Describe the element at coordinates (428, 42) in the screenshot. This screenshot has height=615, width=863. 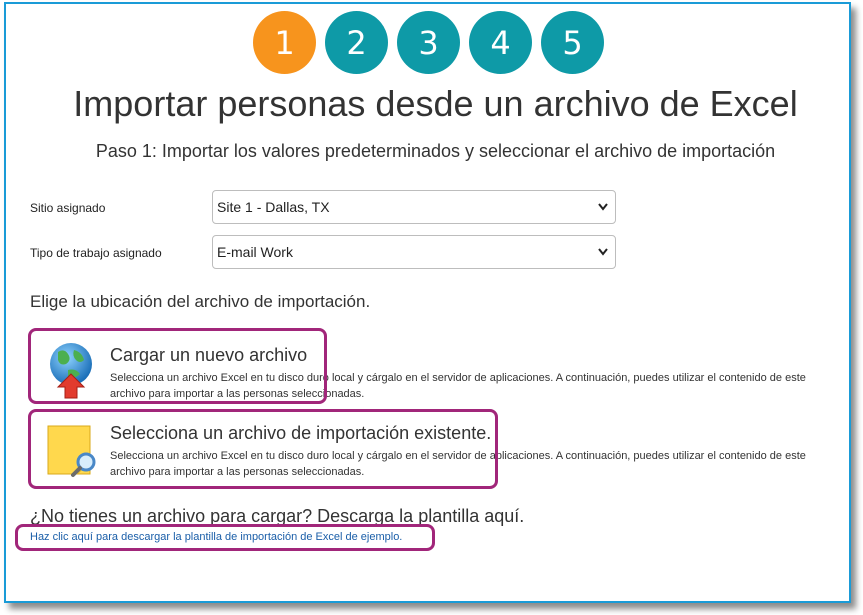
I see `step-3: 3` at that location.